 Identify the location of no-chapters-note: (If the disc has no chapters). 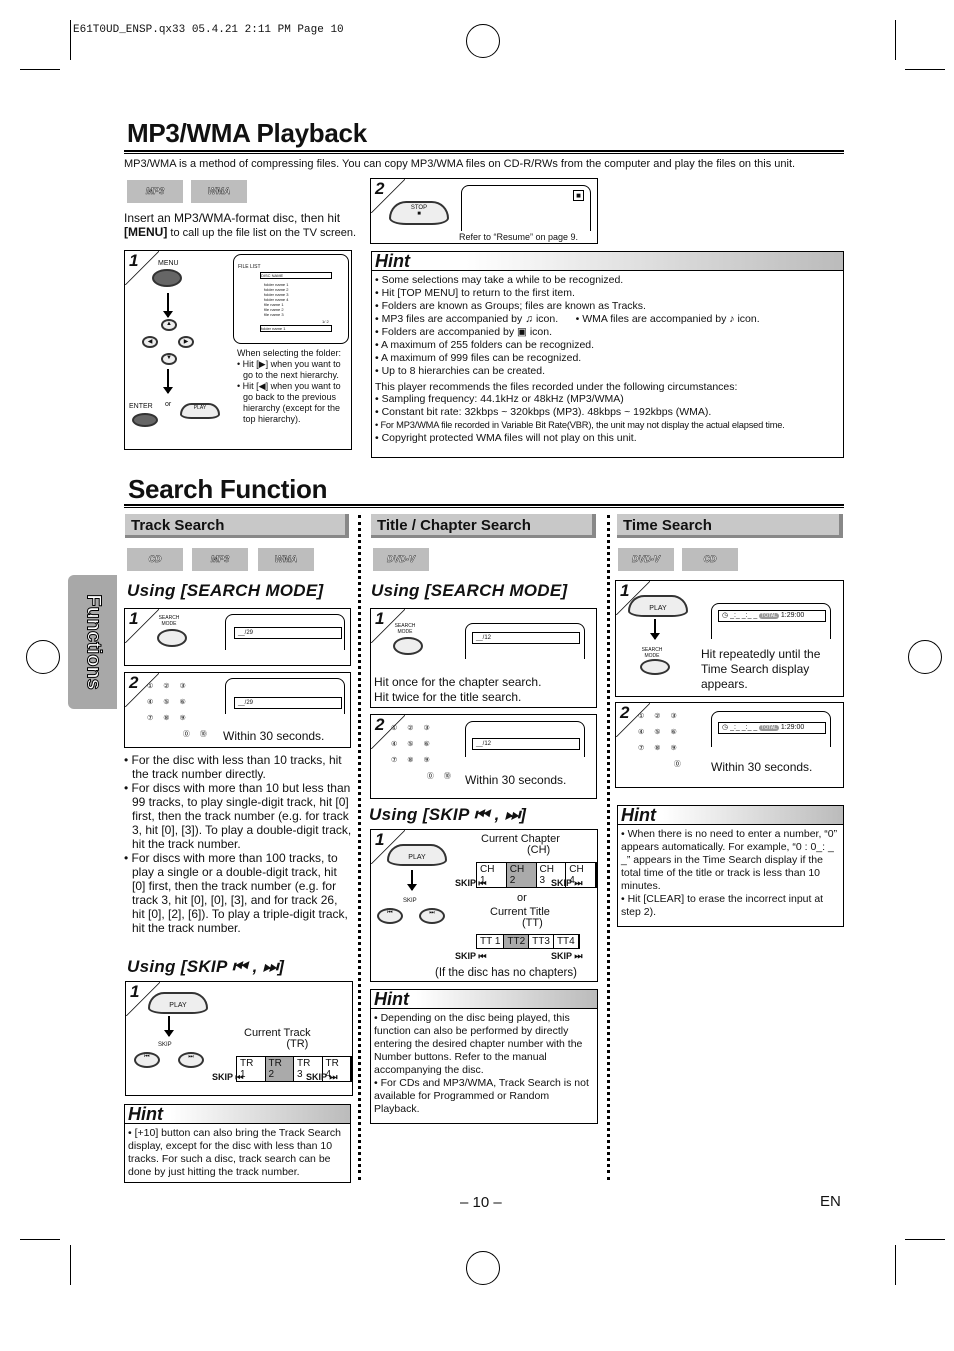
(506, 973).